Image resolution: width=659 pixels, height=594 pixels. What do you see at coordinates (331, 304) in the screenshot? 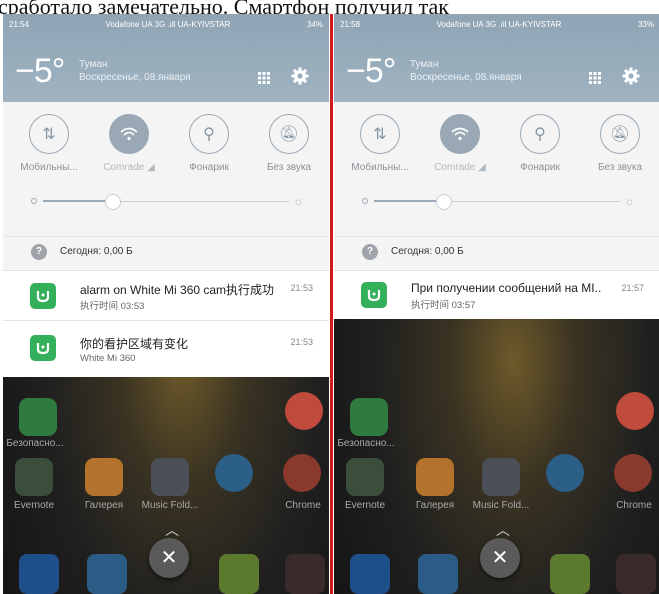
I see `divider-line` at bounding box center [331, 304].